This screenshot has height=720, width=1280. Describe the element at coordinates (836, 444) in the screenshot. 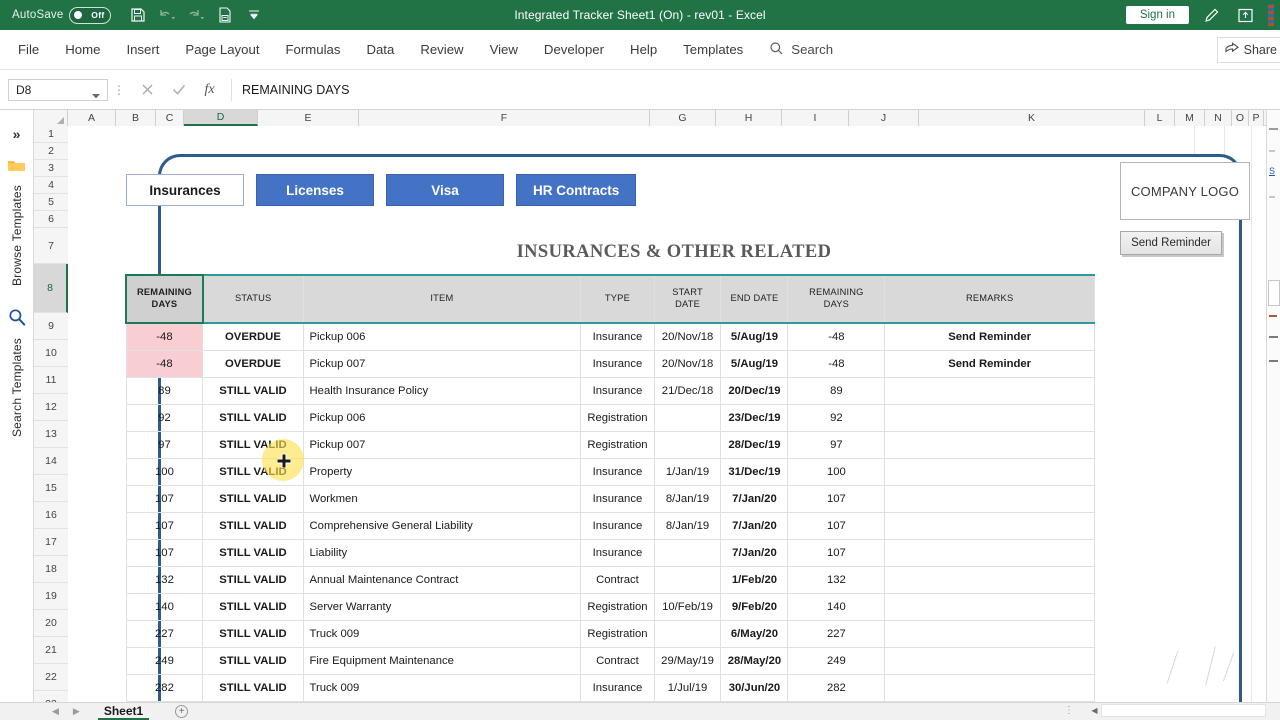

I see `cell-remaining-days-calc: 97` at that location.